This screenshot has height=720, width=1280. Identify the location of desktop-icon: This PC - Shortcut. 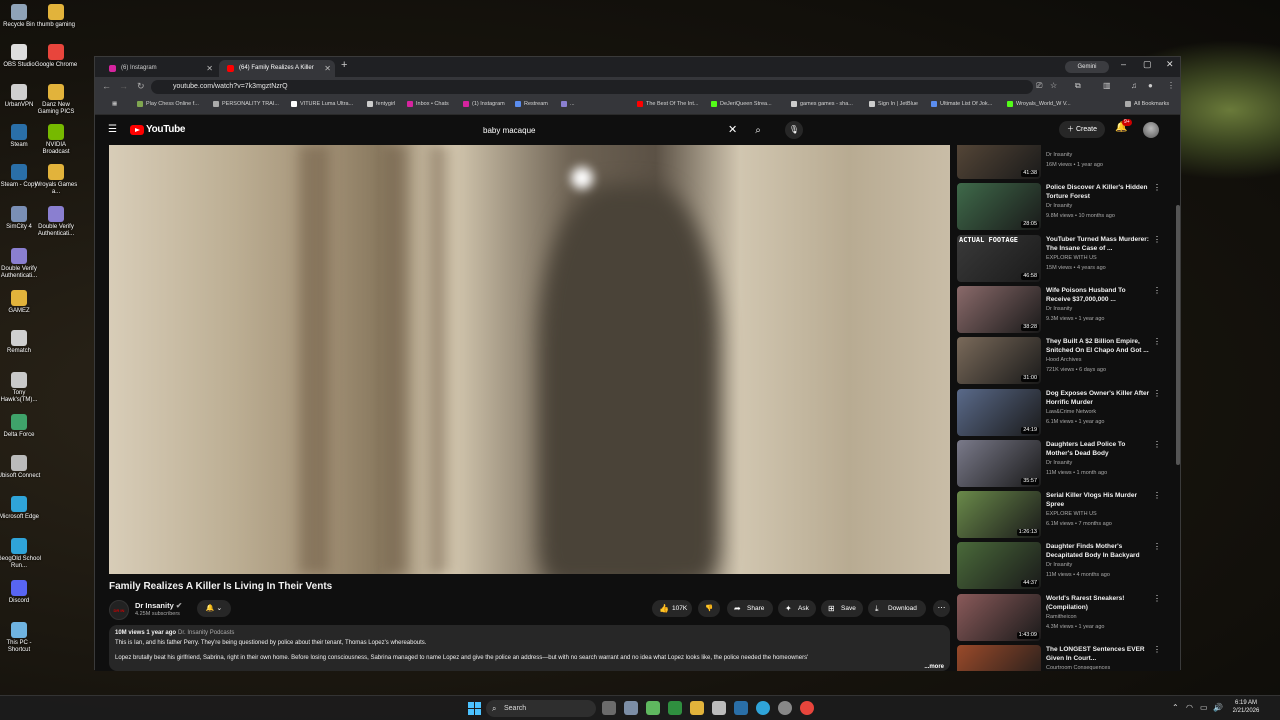
(21, 638).